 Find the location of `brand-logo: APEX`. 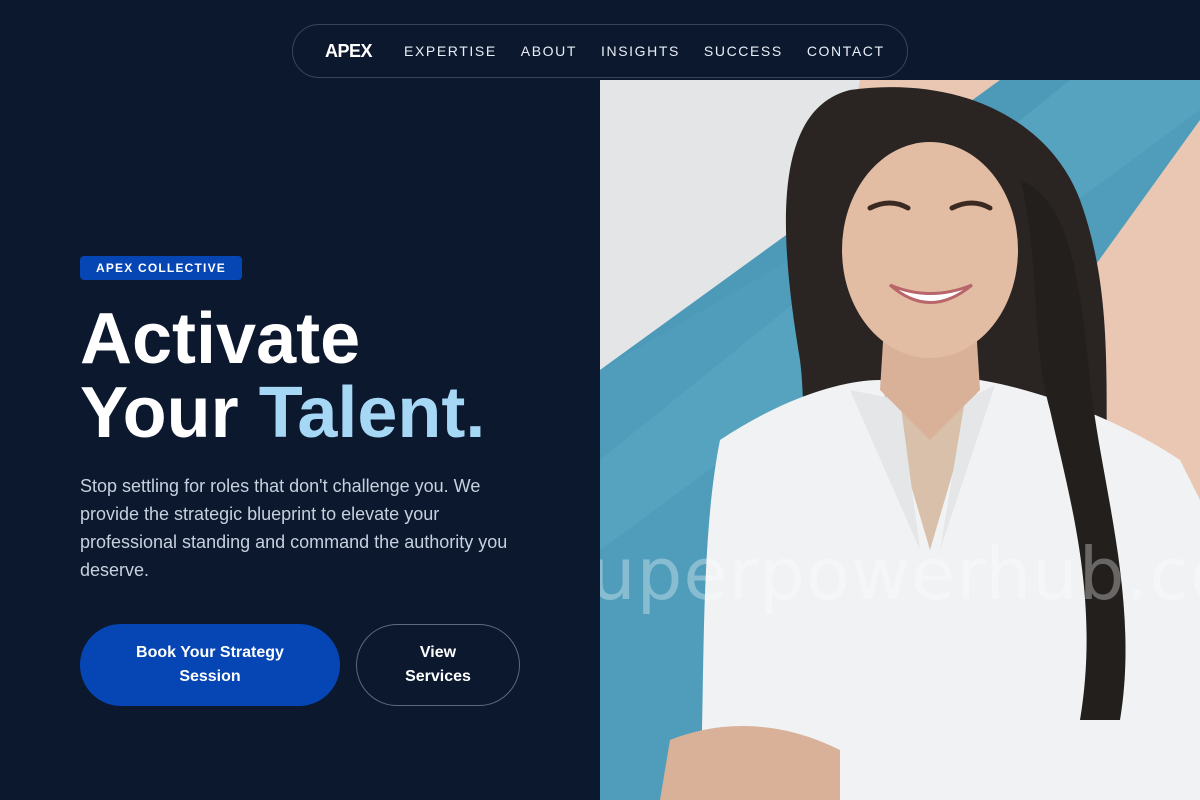

brand-logo: APEX is located at coordinates (349, 51).